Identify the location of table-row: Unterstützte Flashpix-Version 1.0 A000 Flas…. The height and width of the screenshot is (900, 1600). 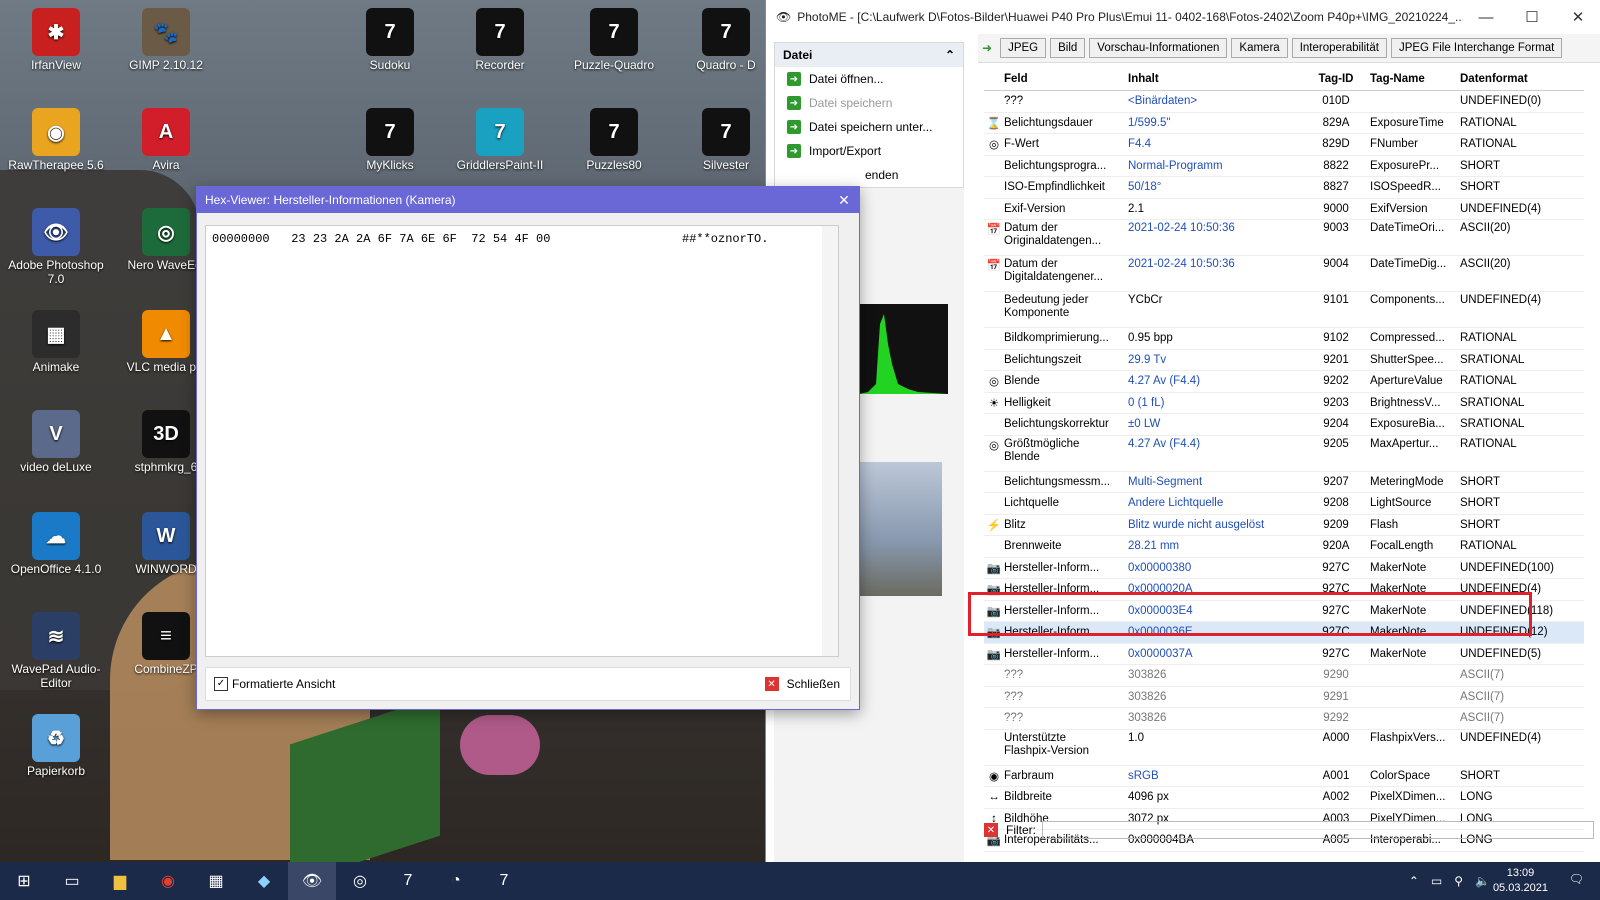
(1284, 748).